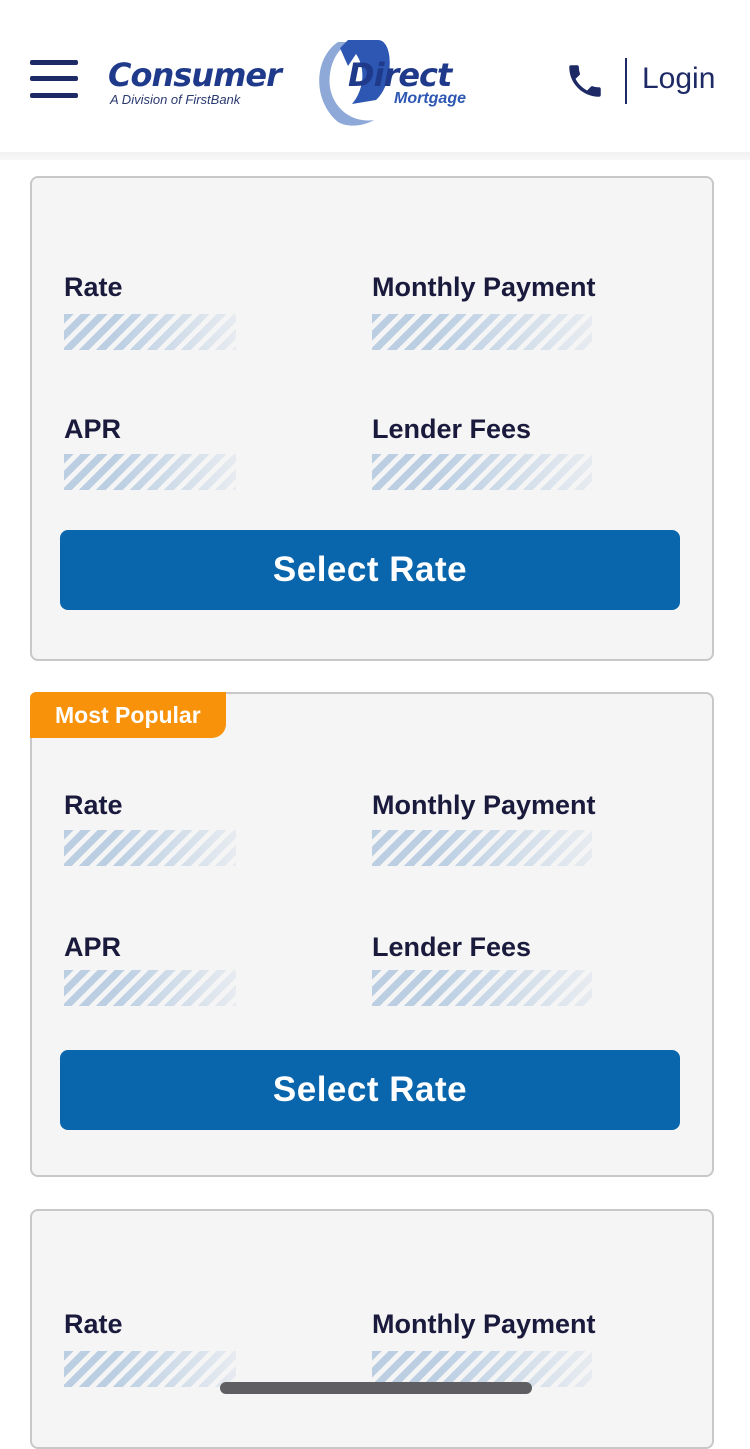 This screenshot has width=750, height=1449. I want to click on brand-name-part1: Consumer, so click(195, 75).